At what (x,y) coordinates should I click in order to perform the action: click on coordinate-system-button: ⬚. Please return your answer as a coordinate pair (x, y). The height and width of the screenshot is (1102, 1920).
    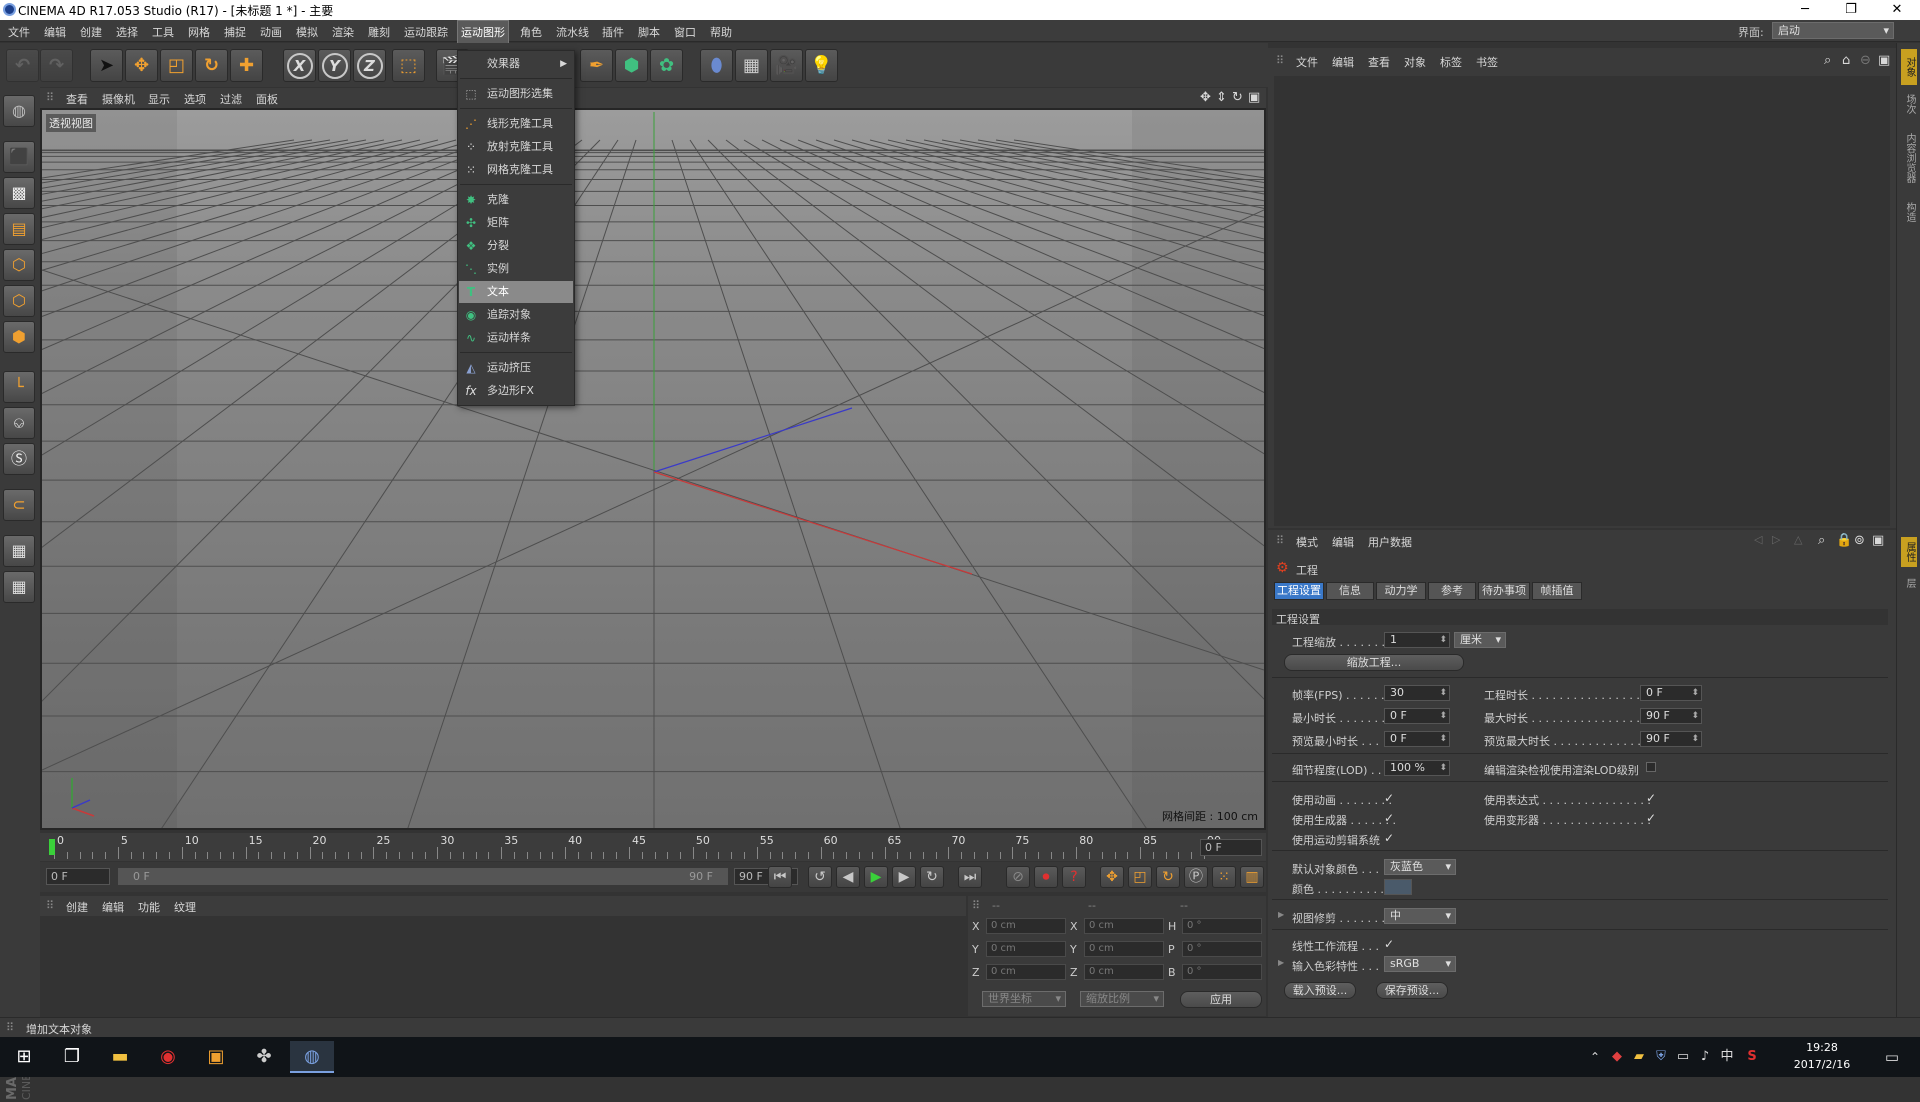
    Looking at the image, I should click on (408, 65).